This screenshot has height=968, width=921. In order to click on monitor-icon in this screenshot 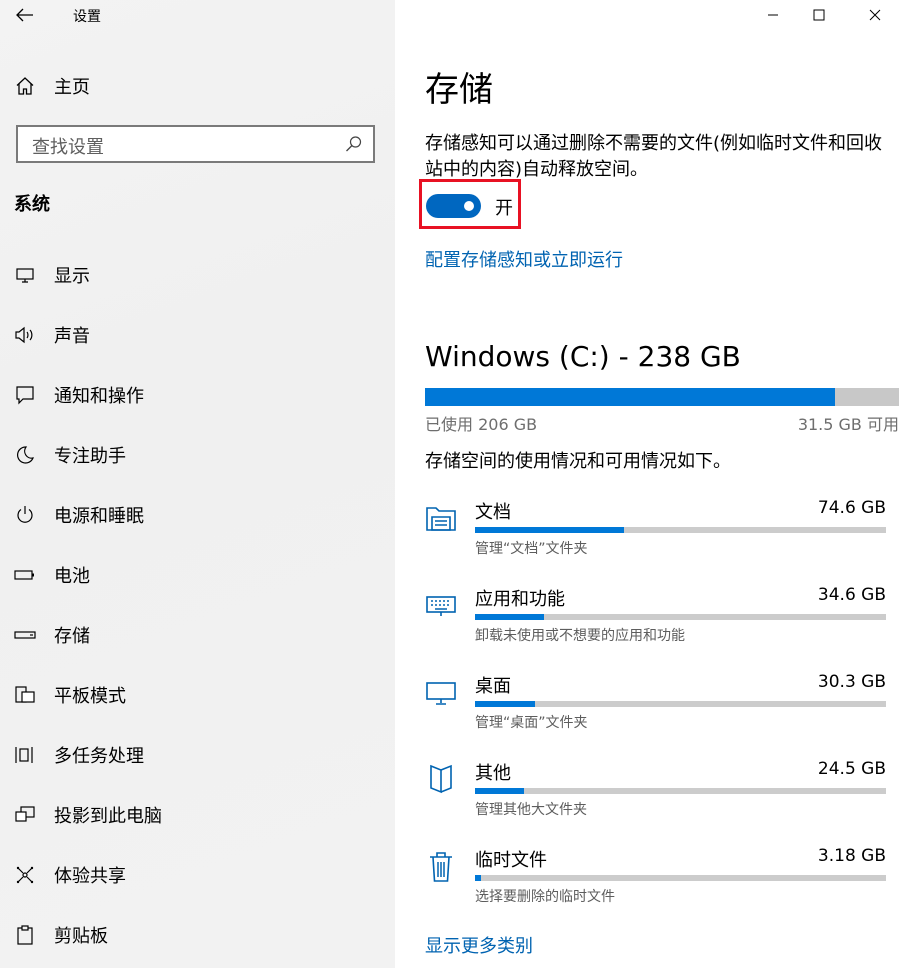, I will do `click(25, 275)`.